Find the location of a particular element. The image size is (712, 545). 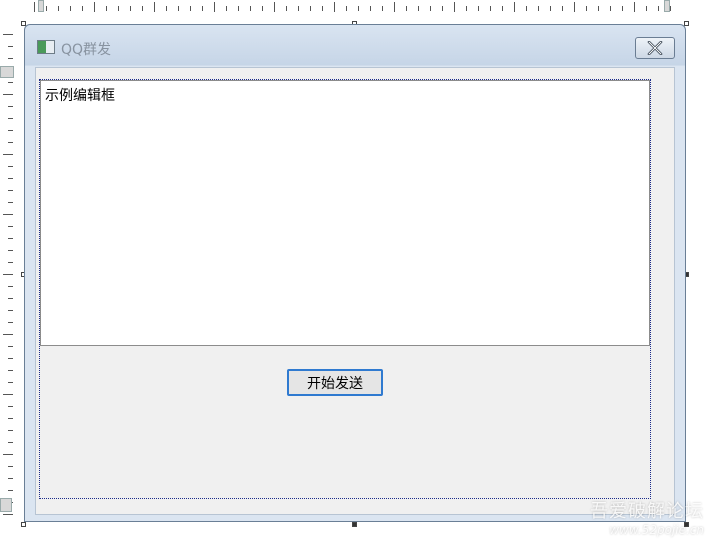

window-app-icon is located at coordinates (46, 47).